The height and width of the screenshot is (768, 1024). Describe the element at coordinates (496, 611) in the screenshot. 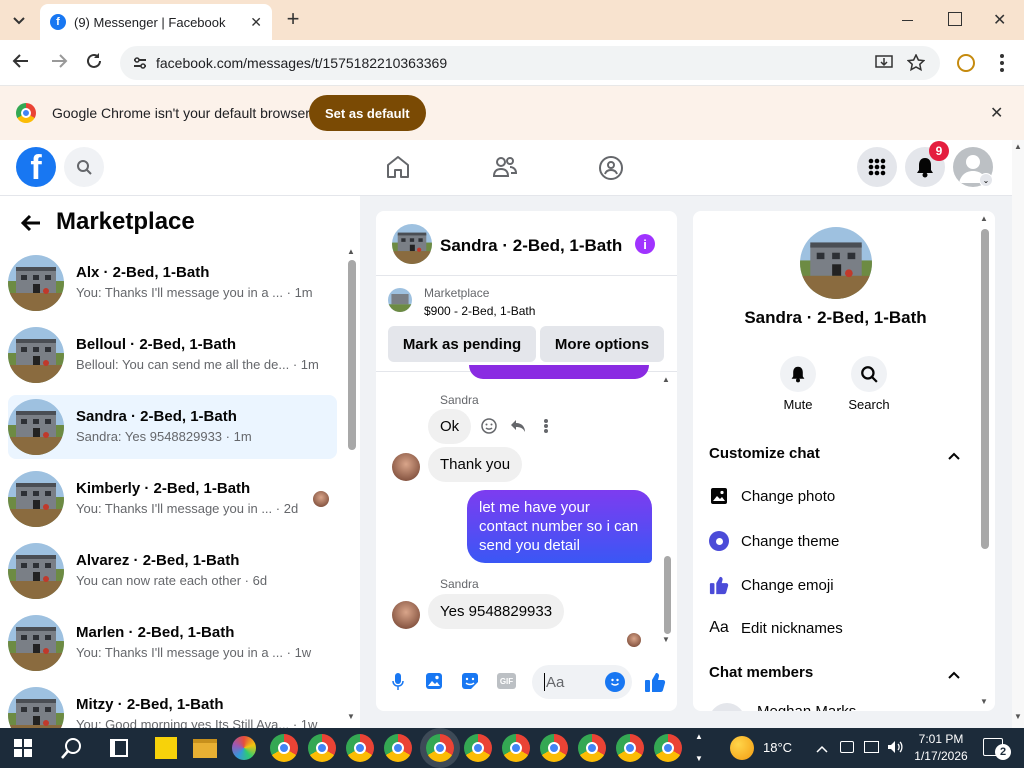

I see `message-bubble: Yes 9548829933` at that location.